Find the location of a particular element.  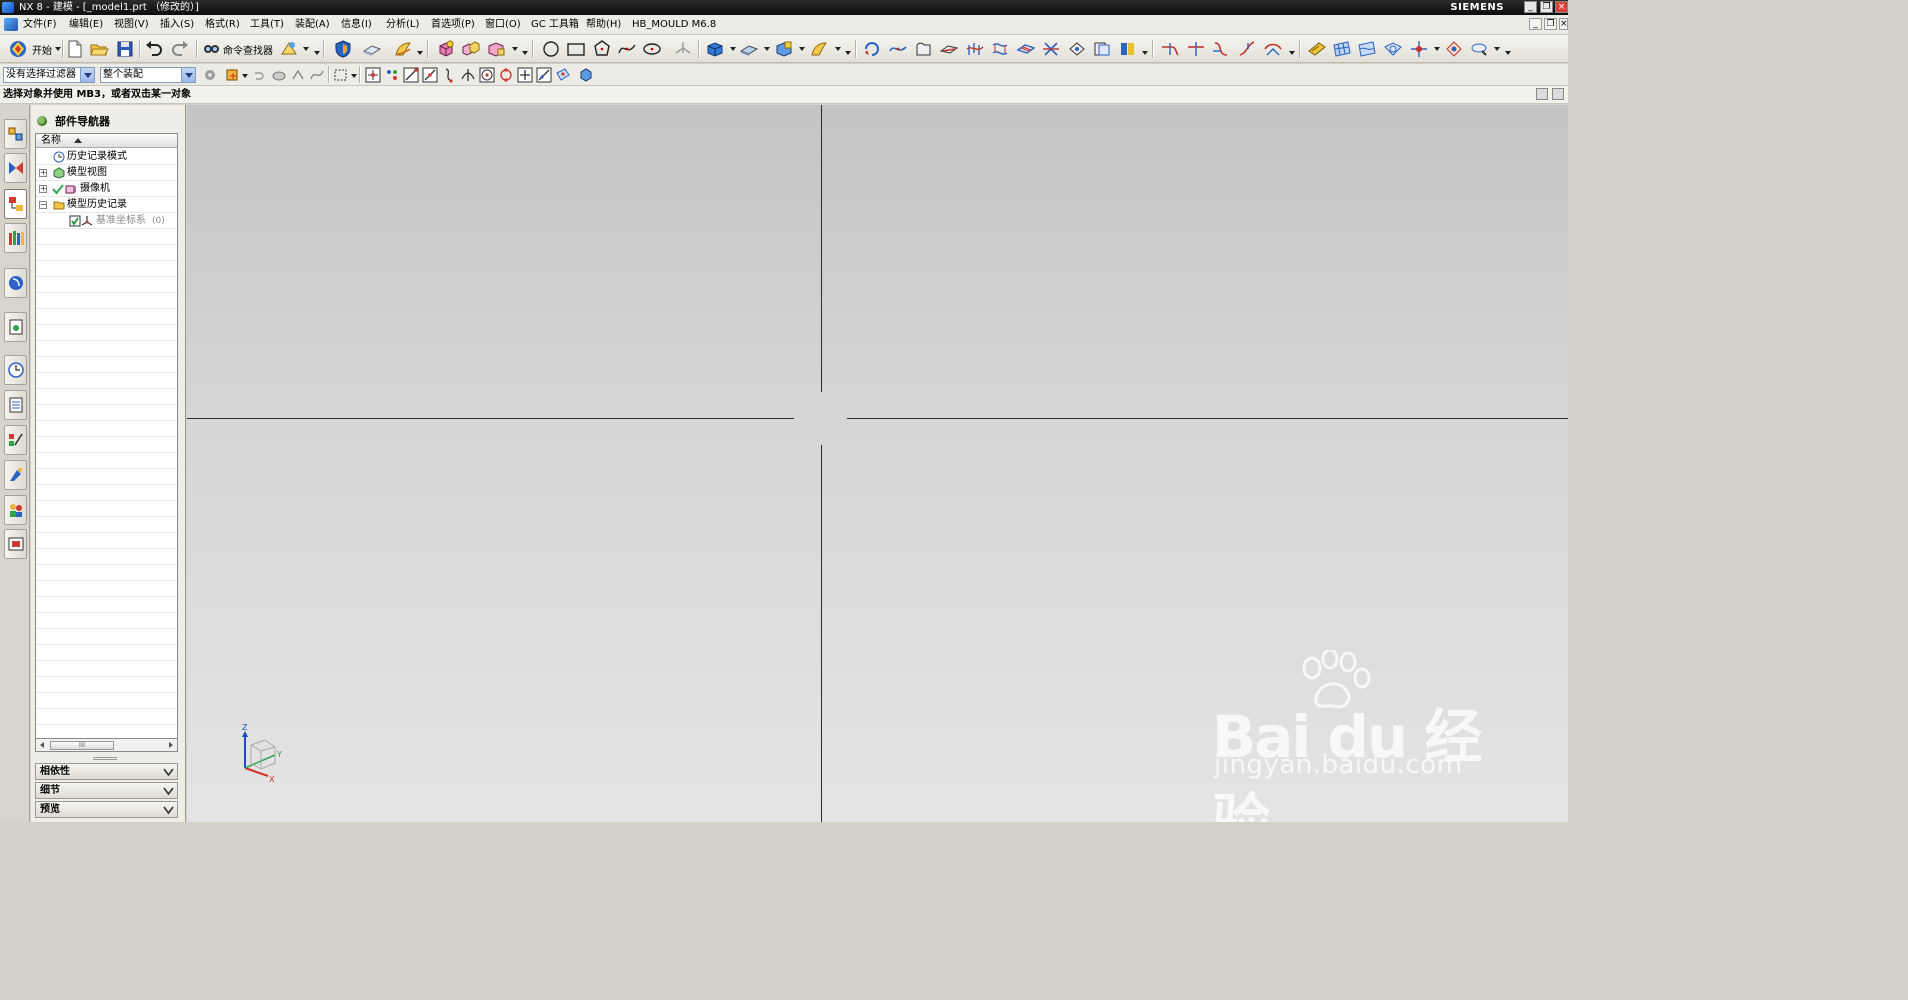

thicken-icon is located at coordinates (749, 49).